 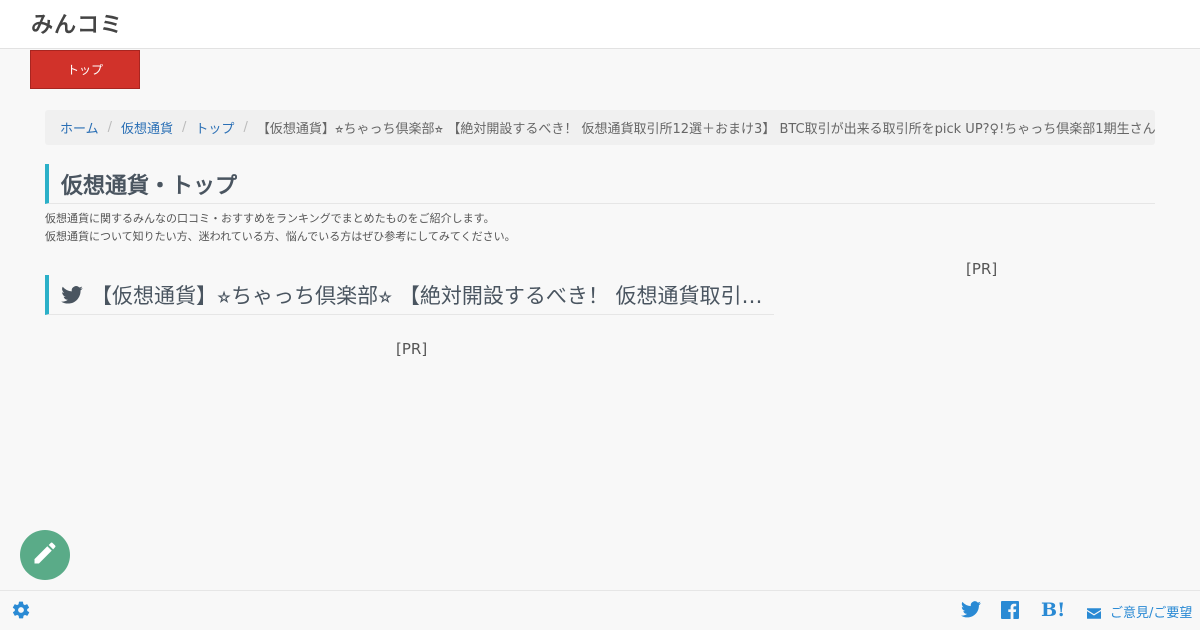 What do you see at coordinates (1151, 611) in the screenshot?
I see `feedback-link: ご意見/ご要望` at bounding box center [1151, 611].